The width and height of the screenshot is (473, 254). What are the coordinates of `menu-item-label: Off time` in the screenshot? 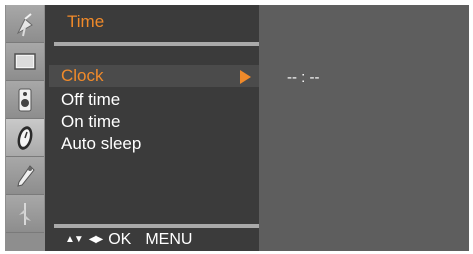 It's located at (91, 99).